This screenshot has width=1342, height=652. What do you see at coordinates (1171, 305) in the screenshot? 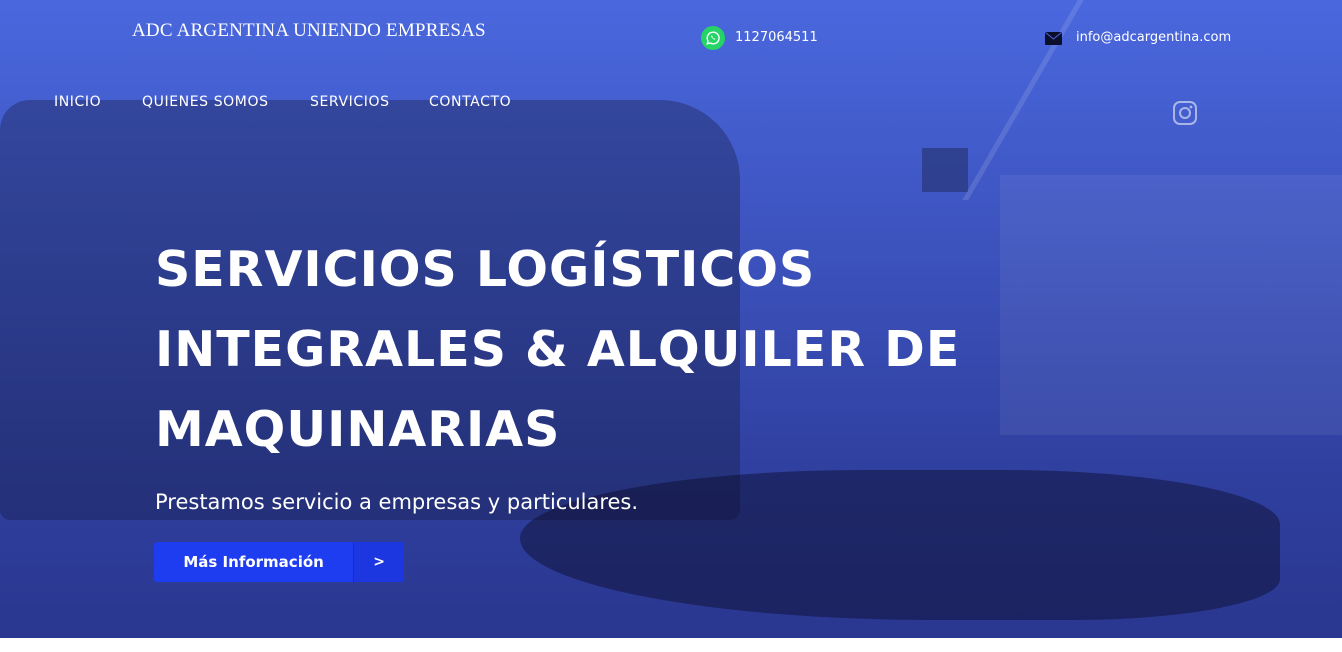
I see `background-building-shape` at bounding box center [1171, 305].